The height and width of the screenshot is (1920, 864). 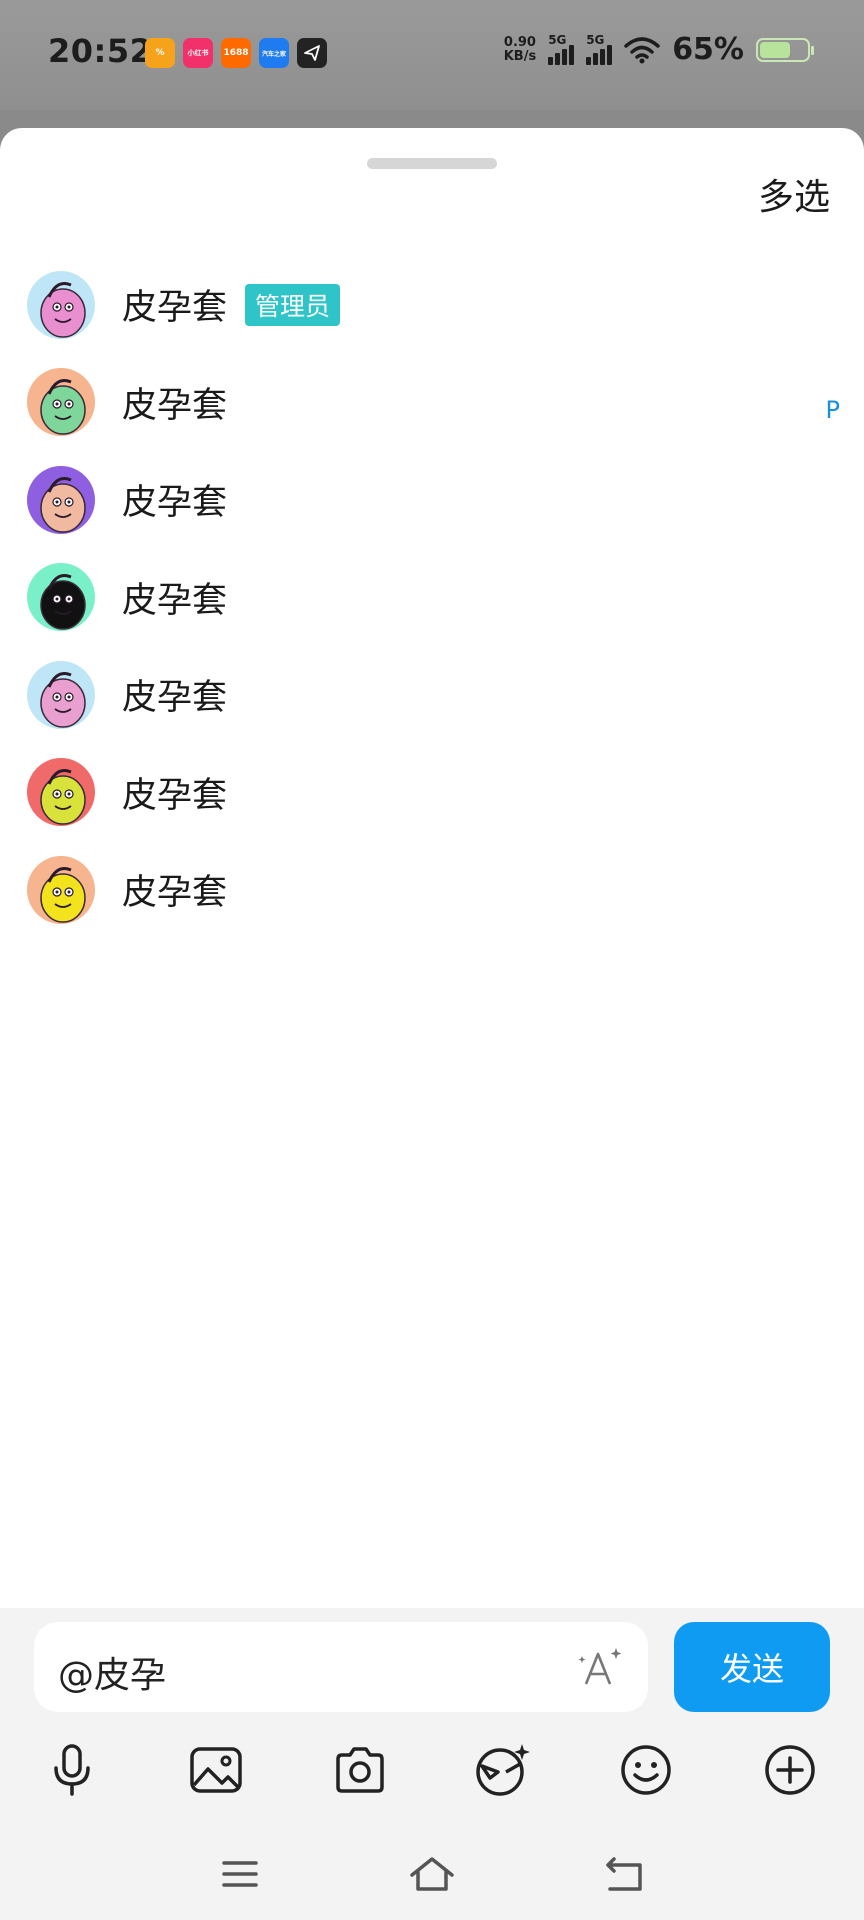 I want to click on emoji-icon, so click(x=646, y=1770).